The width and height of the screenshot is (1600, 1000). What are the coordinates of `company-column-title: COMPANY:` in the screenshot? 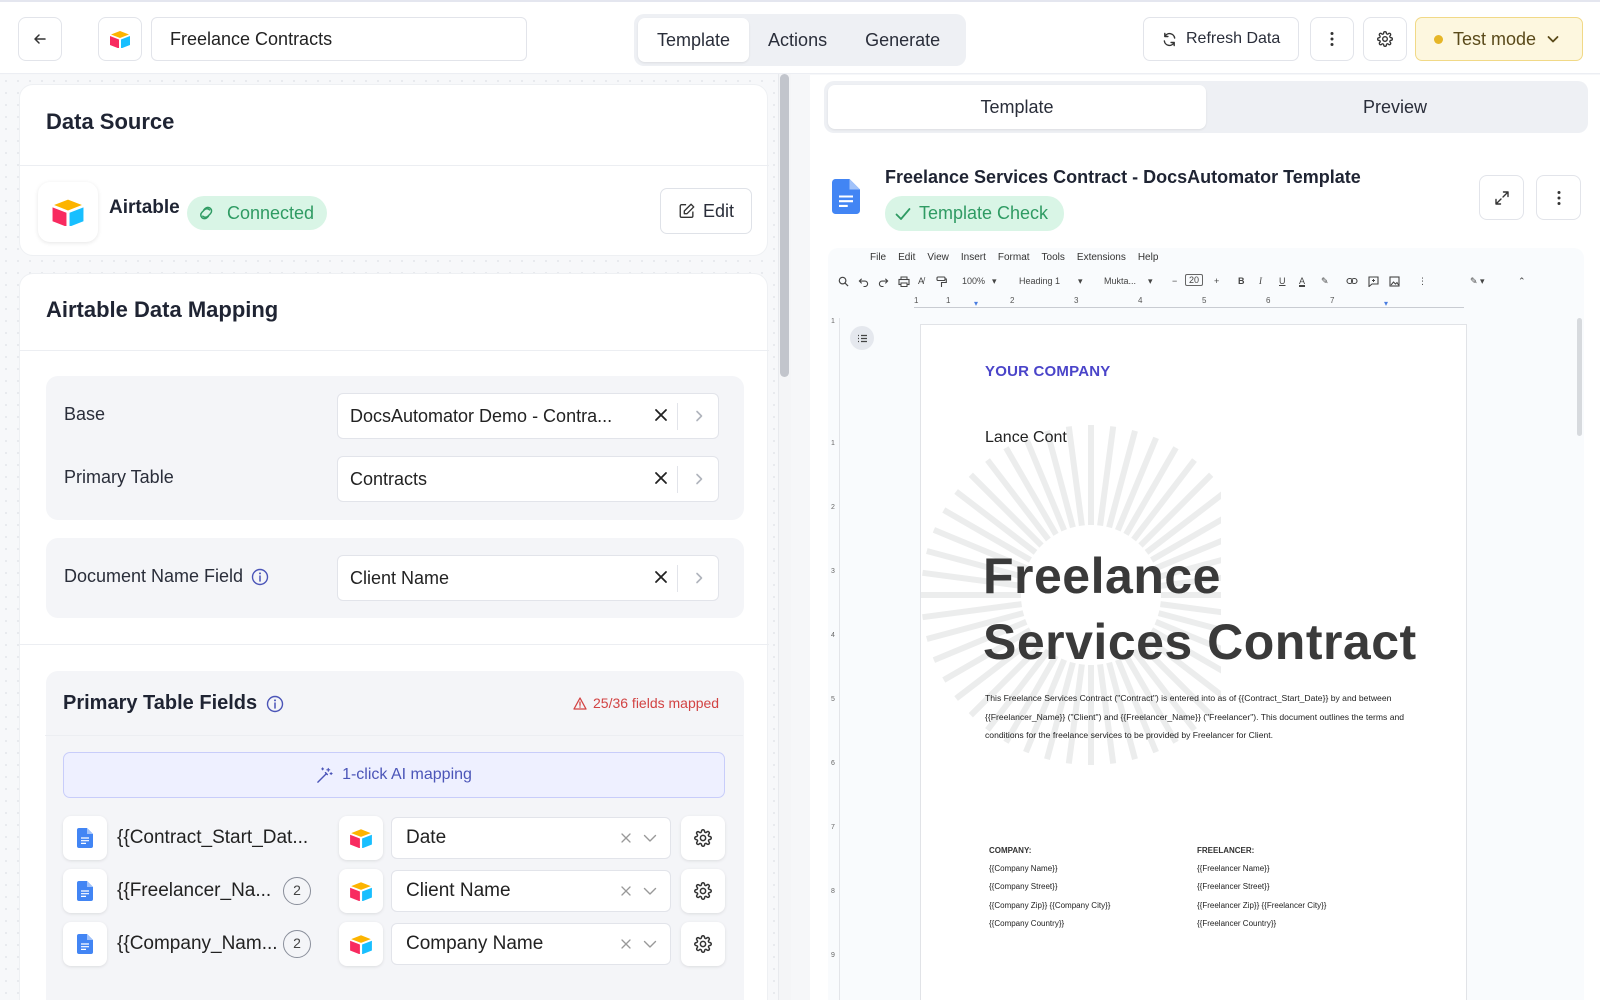 It's located at (1010, 850).